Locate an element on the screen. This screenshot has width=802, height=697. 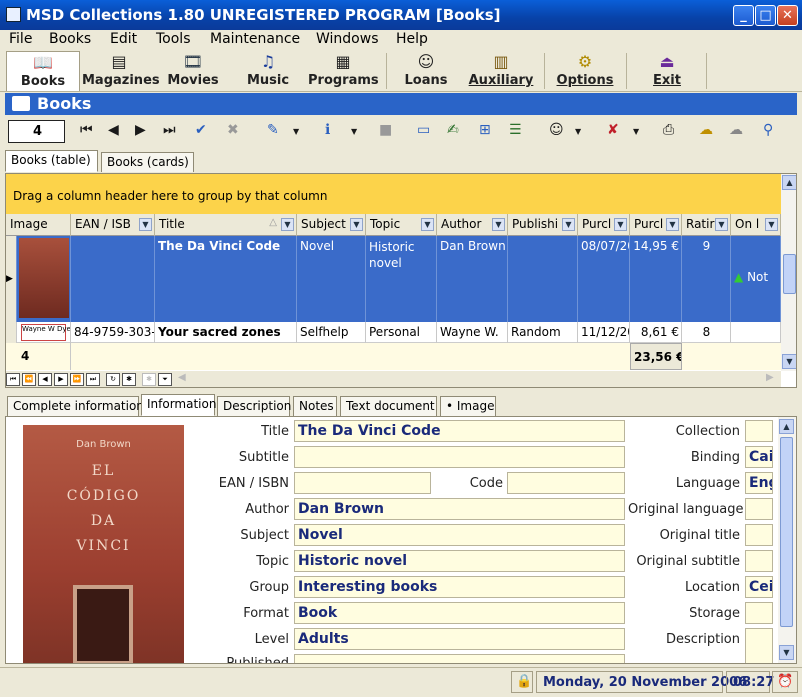
menu-edit: Edit is located at coordinates (123, 39).